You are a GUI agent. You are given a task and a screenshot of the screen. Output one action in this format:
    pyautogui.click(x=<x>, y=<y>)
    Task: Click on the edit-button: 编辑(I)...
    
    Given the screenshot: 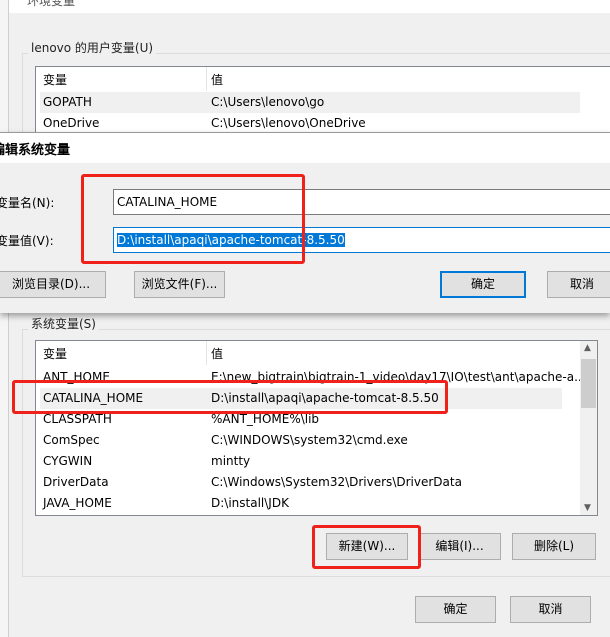 What is the action you would take?
    pyautogui.click(x=459, y=546)
    